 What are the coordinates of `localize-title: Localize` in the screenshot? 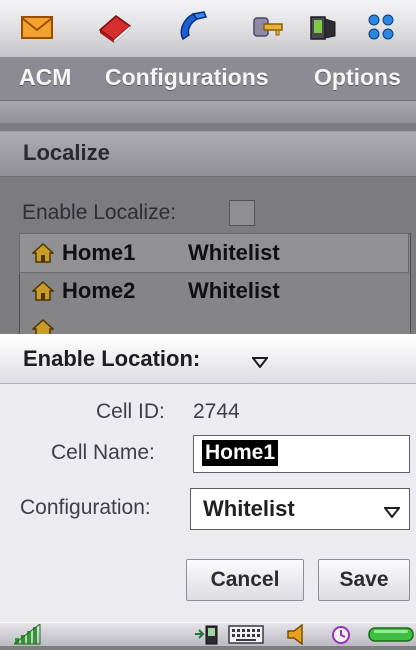 It's located at (66, 152).